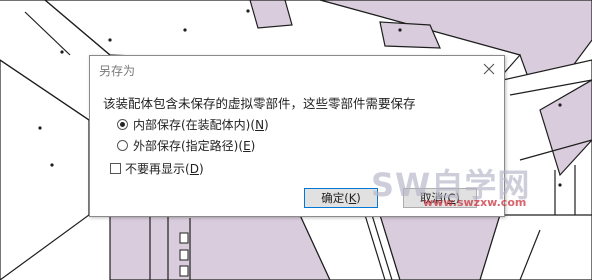 The height and width of the screenshot is (280, 592). I want to click on watermark-url: www.swzxw.com, so click(475, 202).